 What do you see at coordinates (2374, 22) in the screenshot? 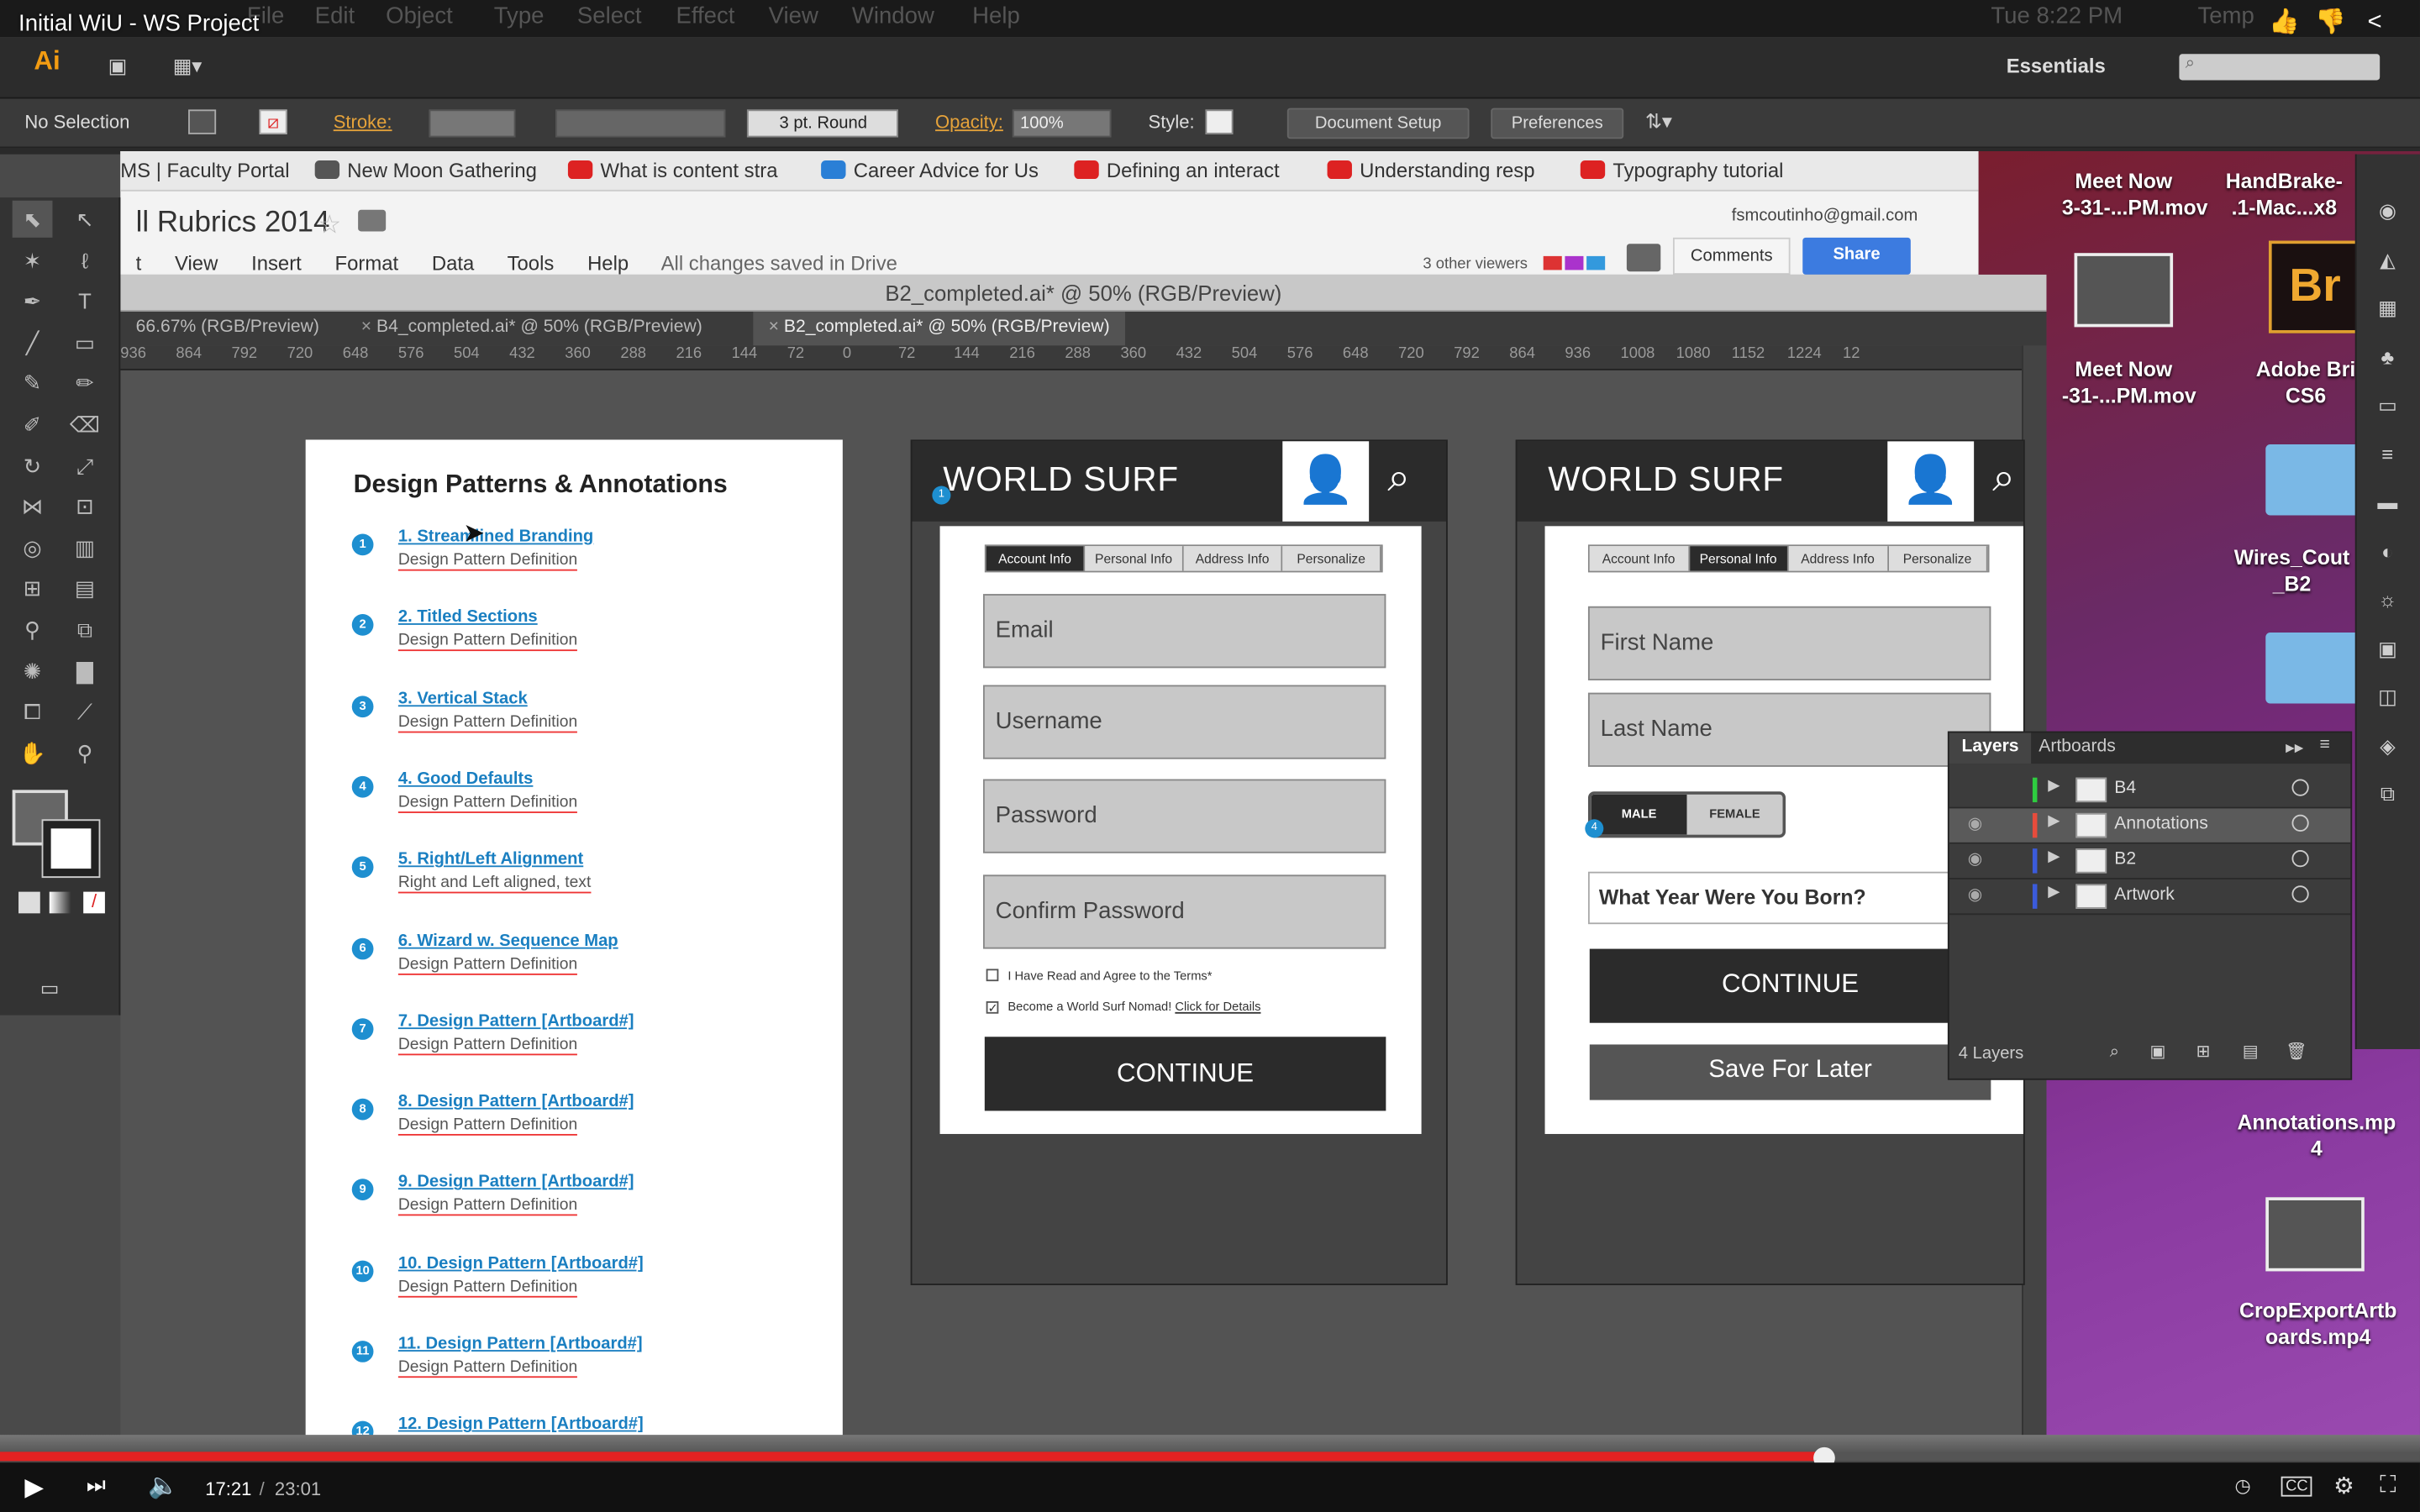
I see `share-icon: <` at bounding box center [2374, 22].